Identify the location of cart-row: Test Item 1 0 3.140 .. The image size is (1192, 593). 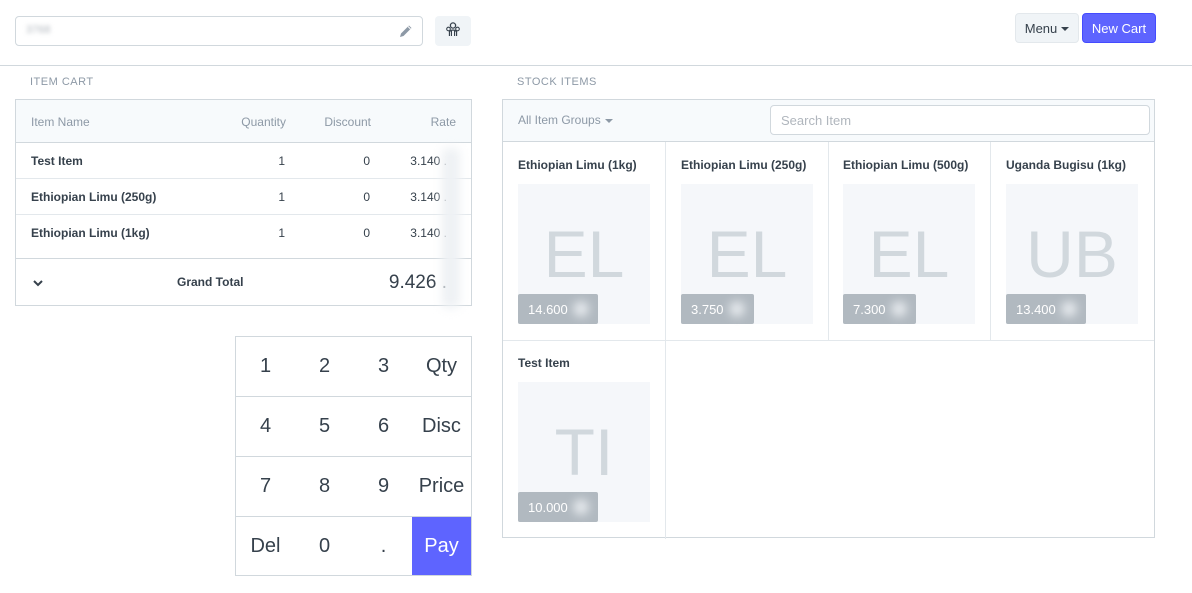
(243, 161).